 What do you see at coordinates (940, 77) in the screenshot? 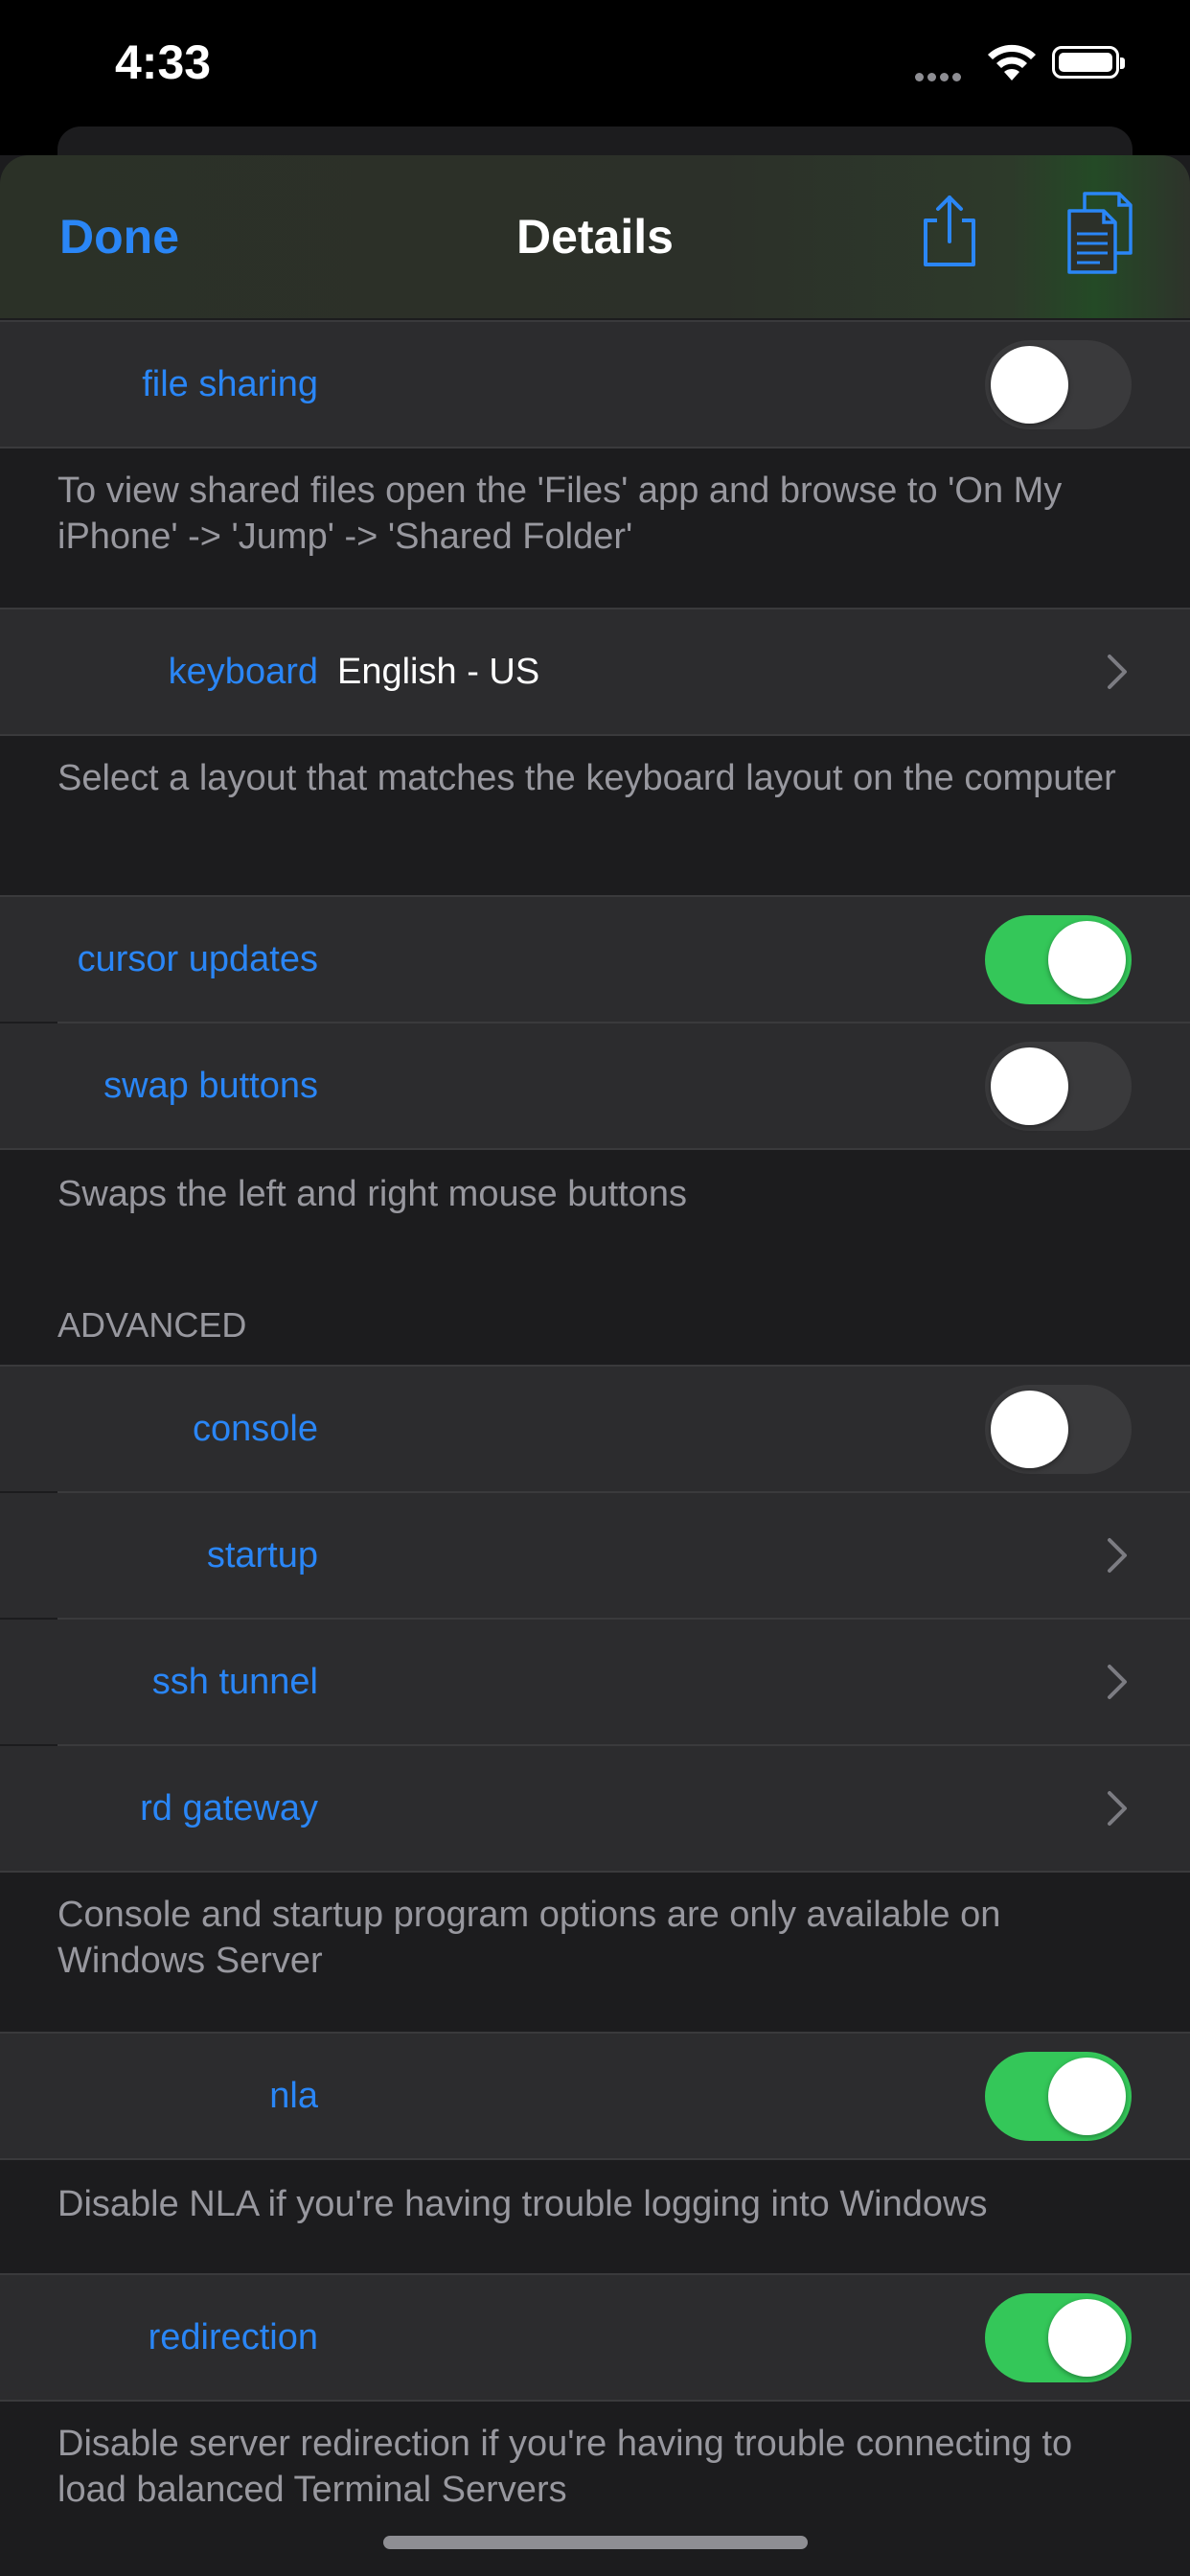
I see `cellular-signal-icon` at bounding box center [940, 77].